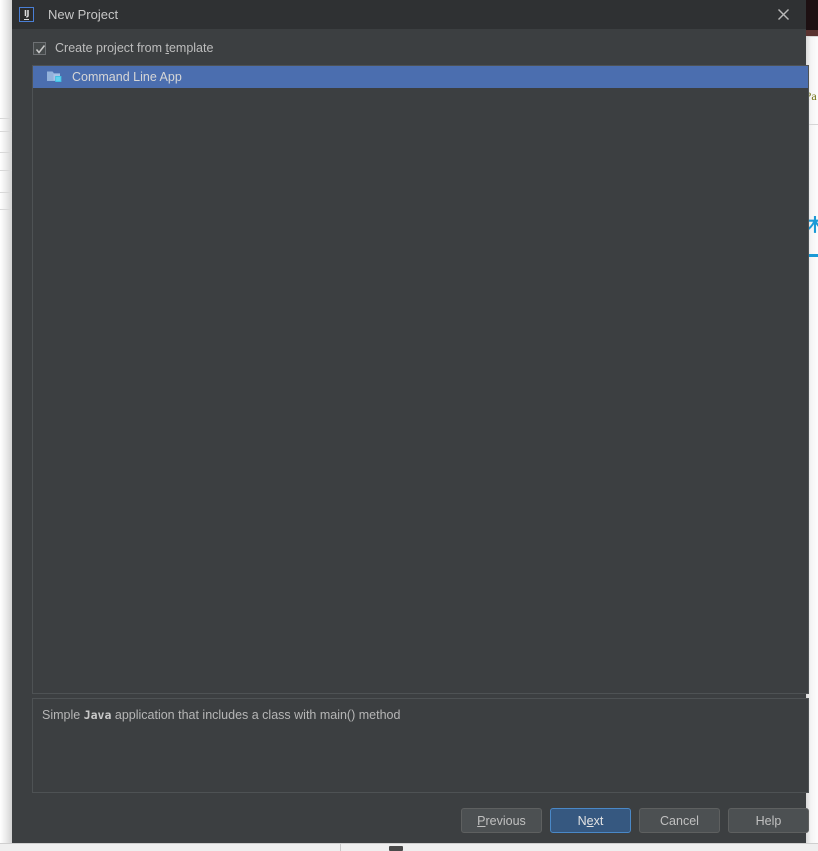 The image size is (818, 851). Describe the element at coordinates (409, 847) in the screenshot. I see `background-bottom-bar` at that location.